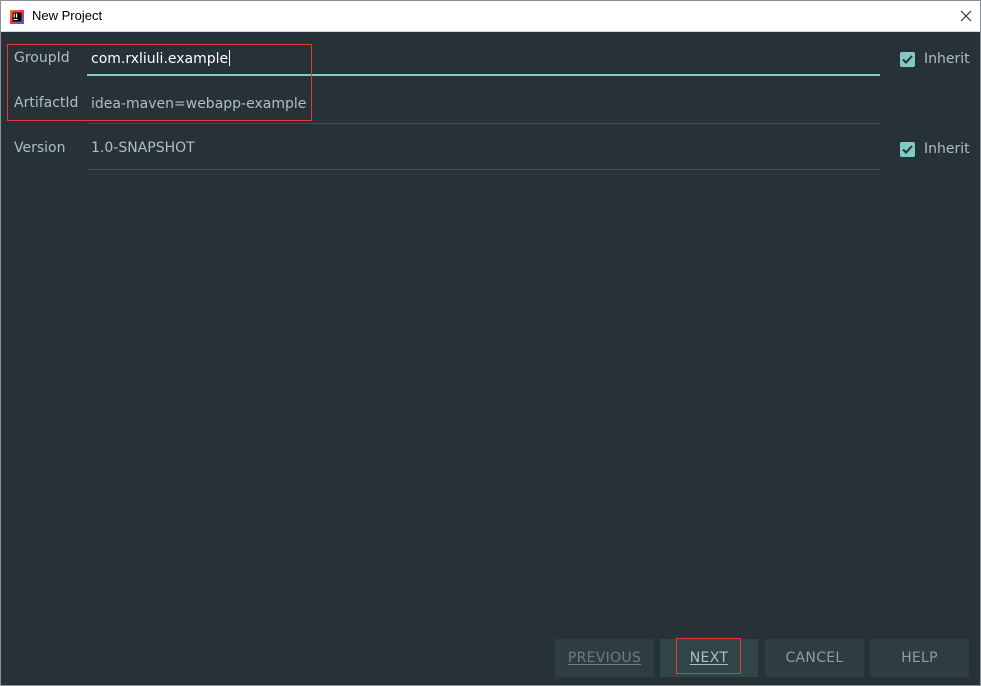  I want to click on version-label: Version, so click(40, 148).